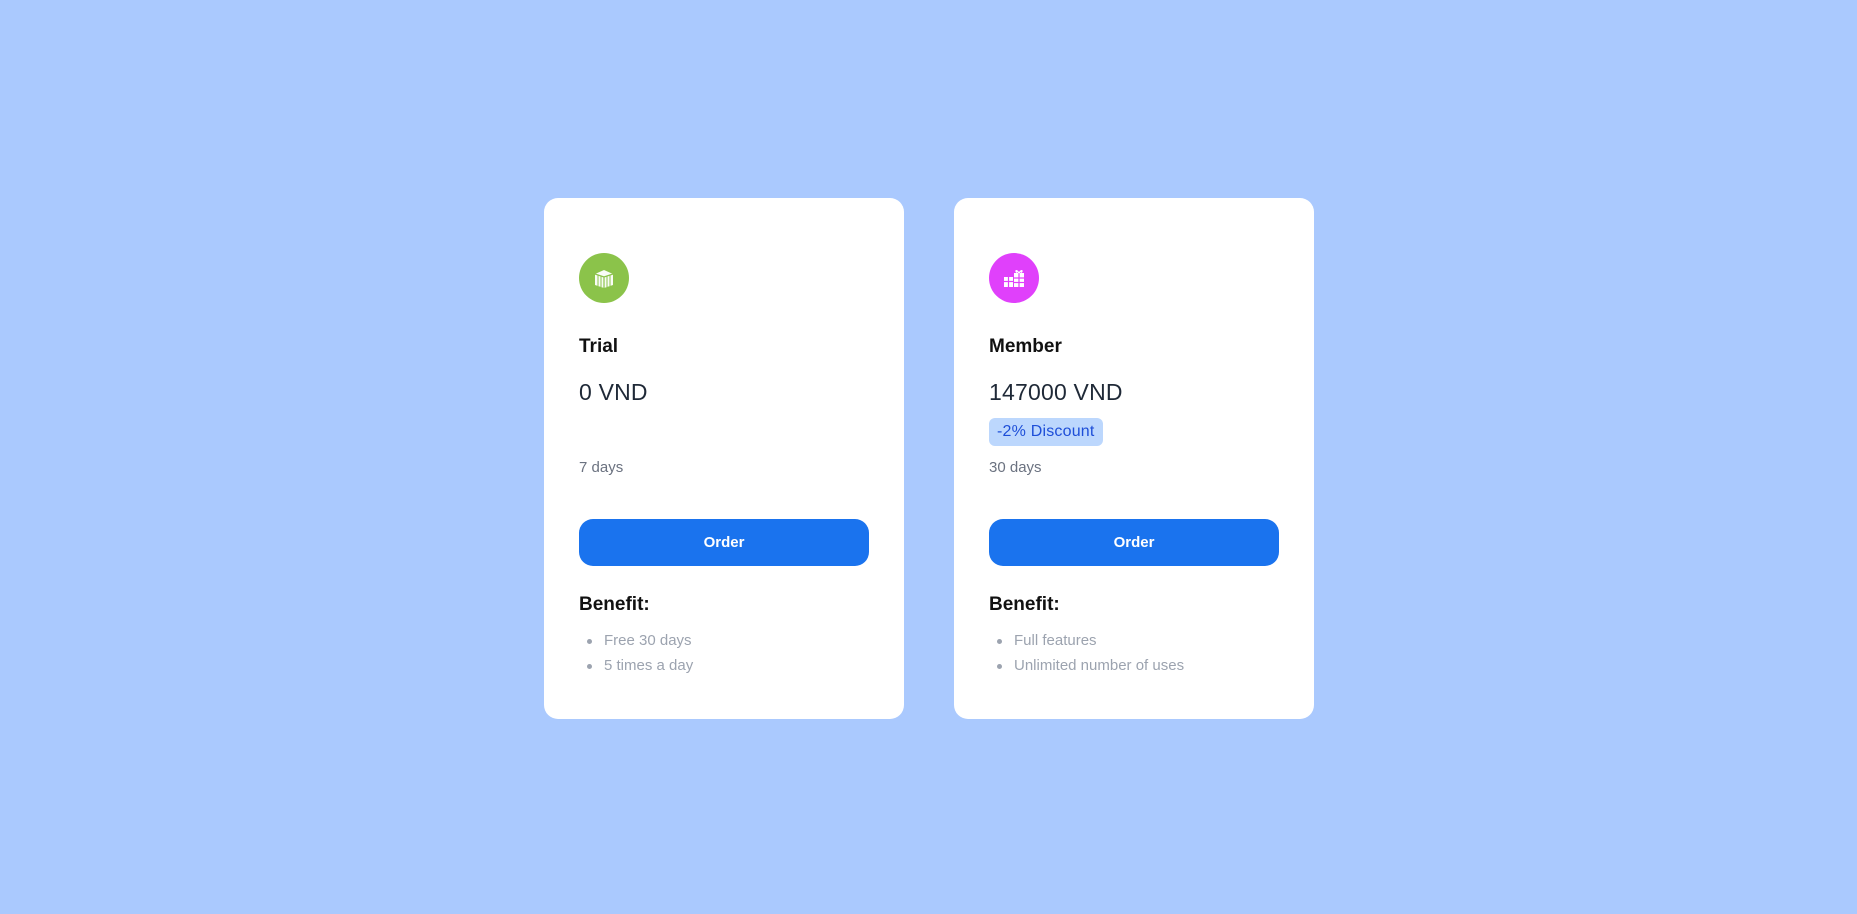 The image size is (1857, 914). Describe the element at coordinates (636, 668) in the screenshot. I see `benefit-item: 5 times a day` at that location.